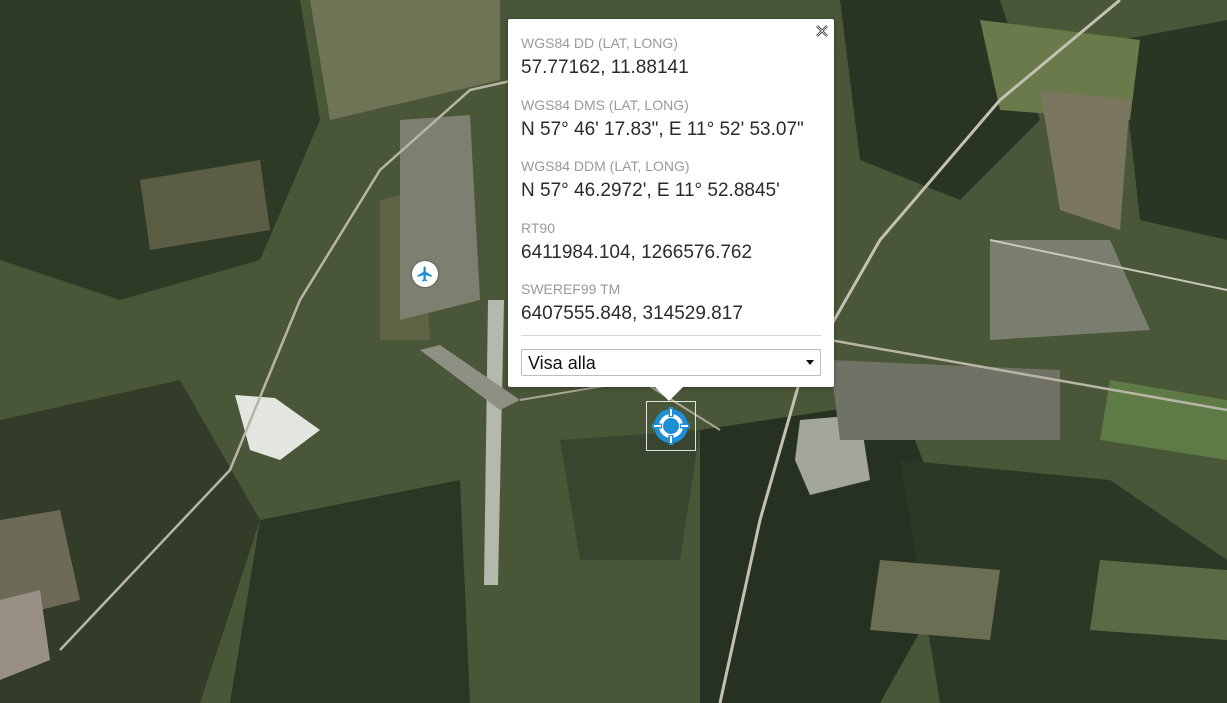  I want to click on airport-marker, so click(425, 274).